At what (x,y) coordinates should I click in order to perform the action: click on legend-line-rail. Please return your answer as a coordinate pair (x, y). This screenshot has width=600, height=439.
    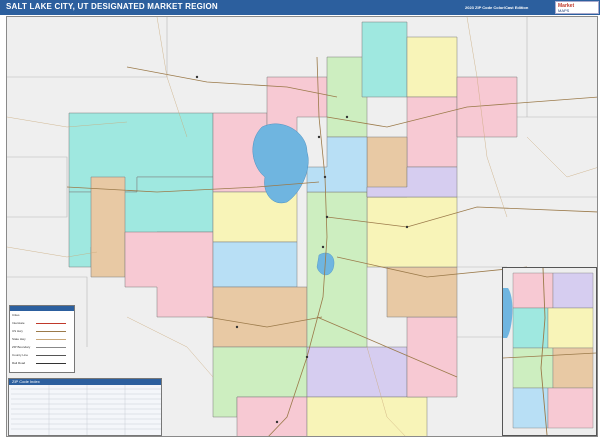
    Looking at the image, I should click on (51, 363).